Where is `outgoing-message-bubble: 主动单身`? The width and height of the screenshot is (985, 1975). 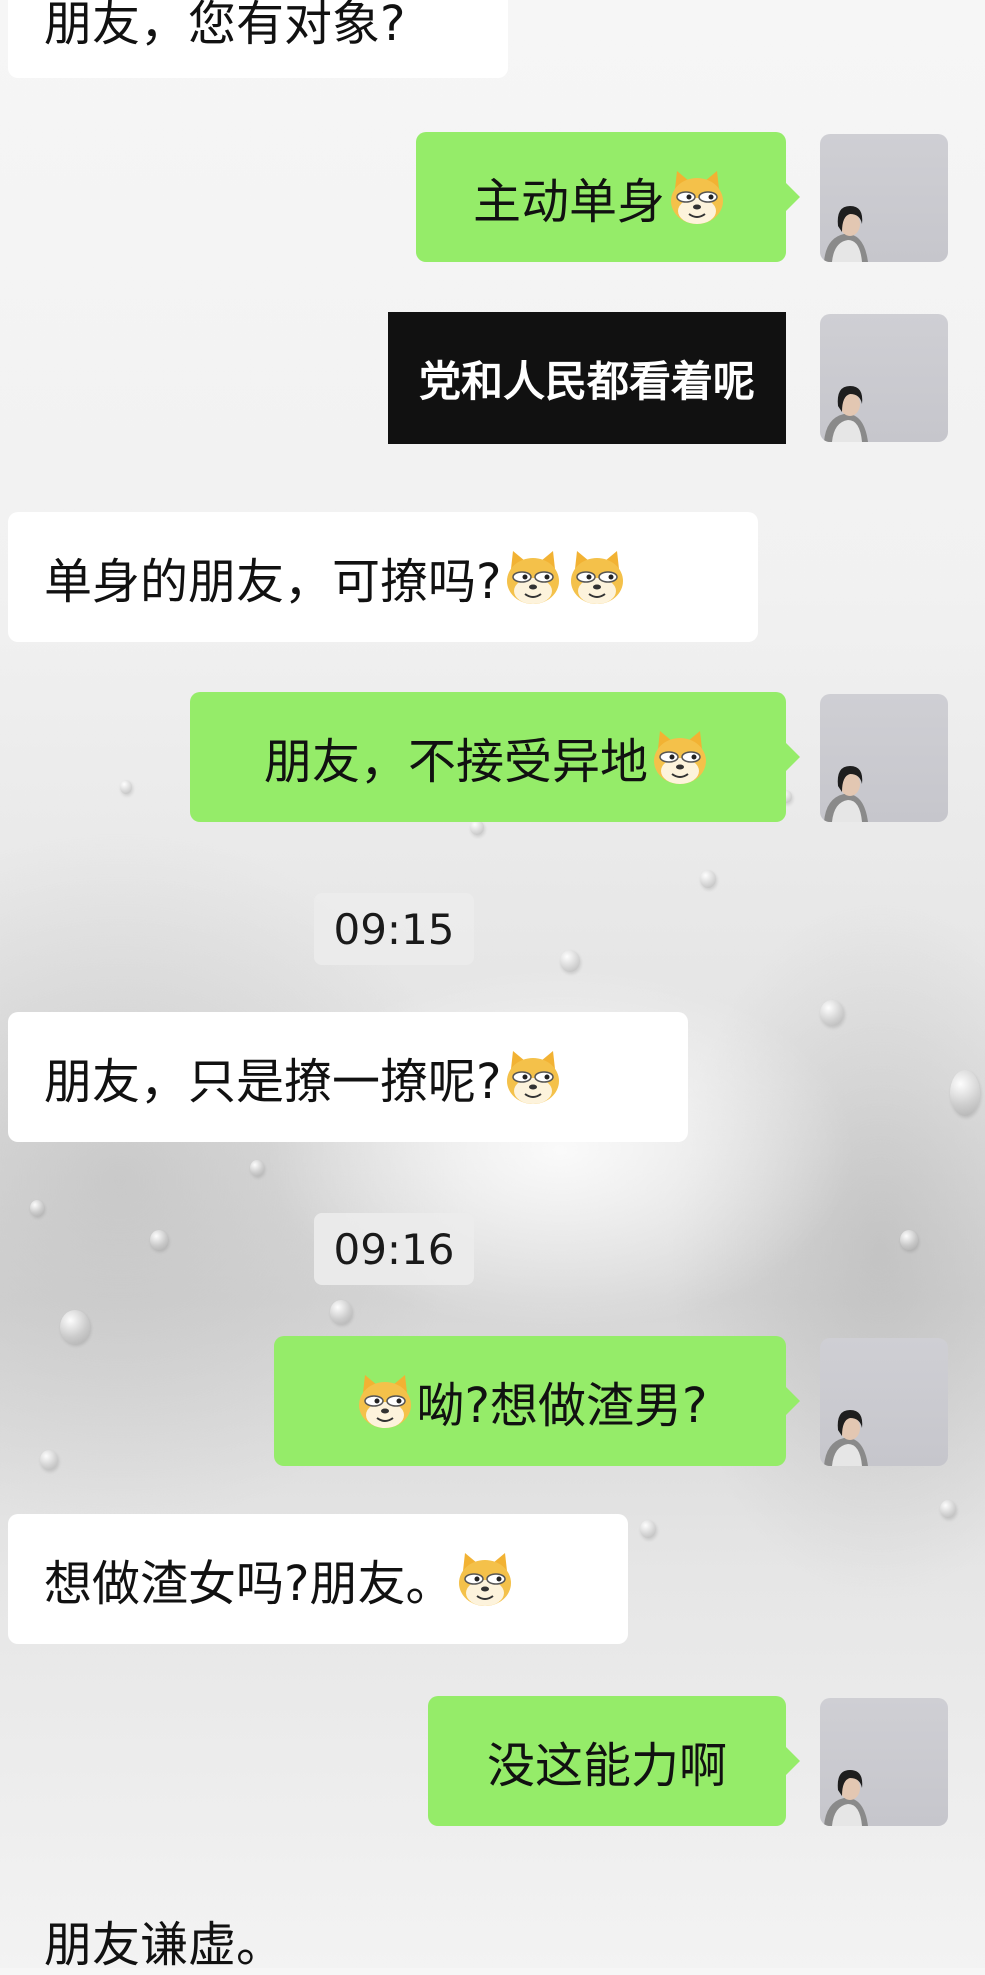 outgoing-message-bubble: 主动单身 is located at coordinates (608, 197).